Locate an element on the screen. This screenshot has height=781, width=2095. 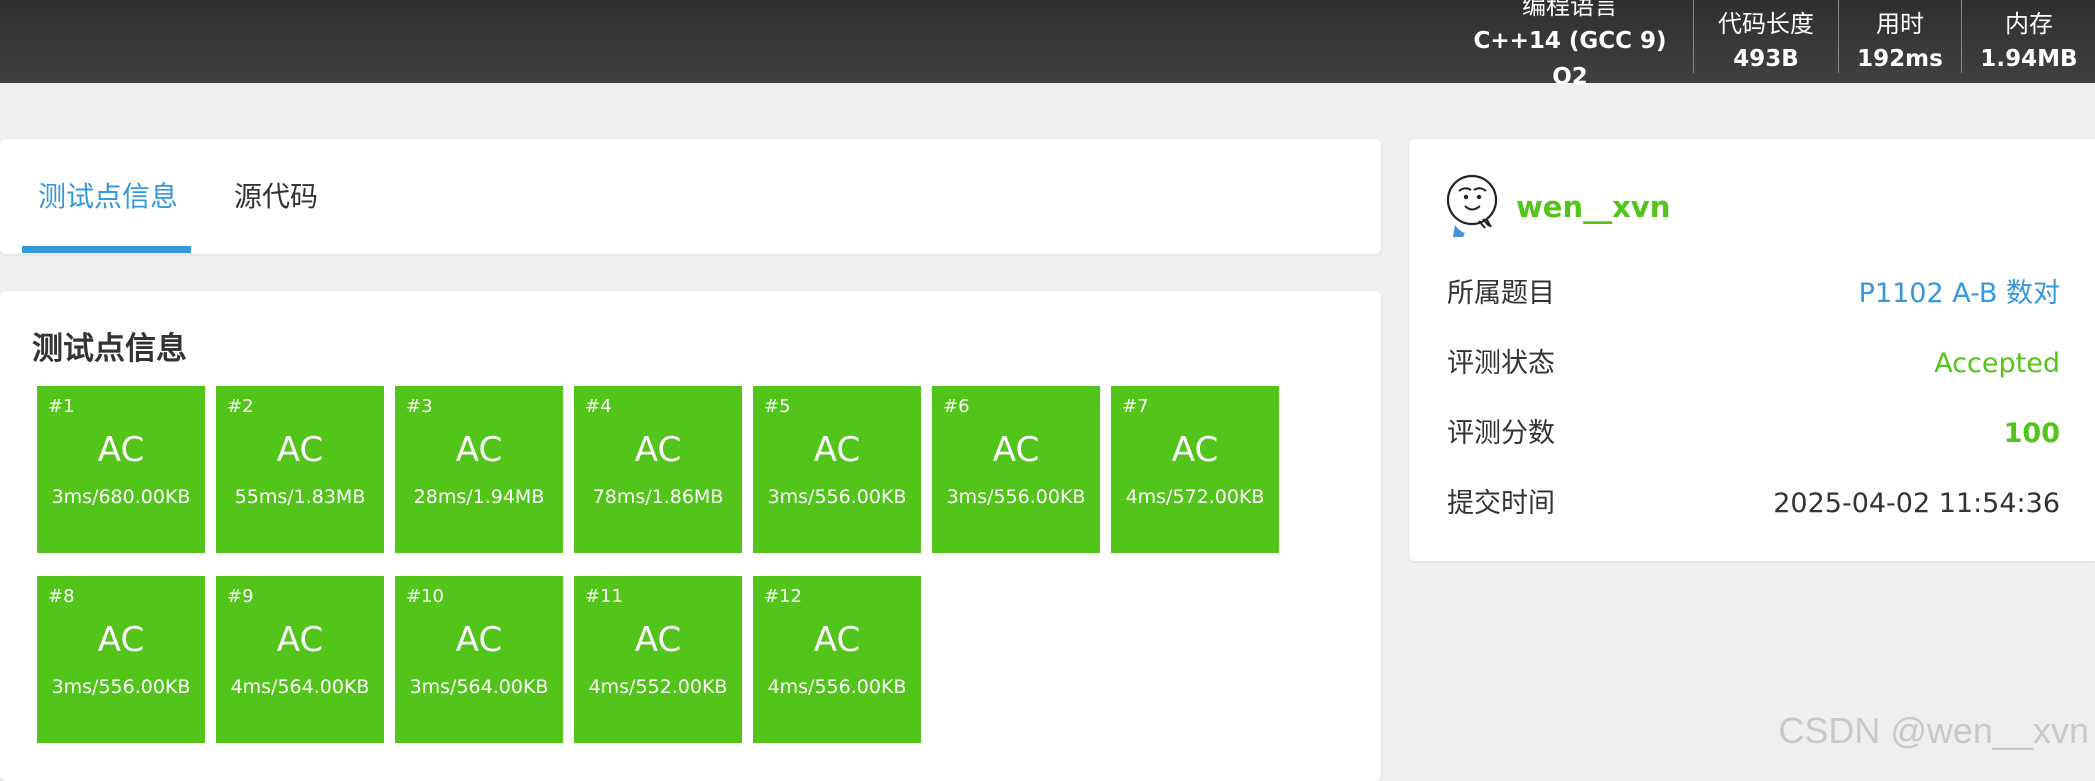
test-case-info: 4ms/556.00KB is located at coordinates (837, 687).